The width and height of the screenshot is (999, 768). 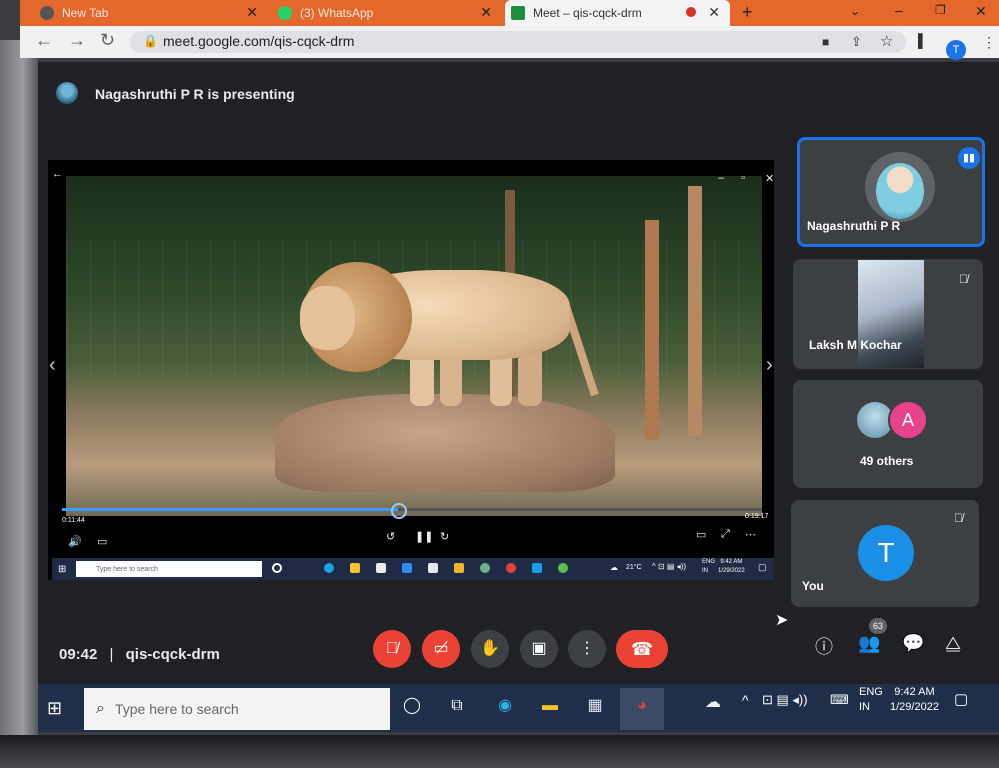 I want to click on others-count-label: 49 others, so click(x=887, y=461).